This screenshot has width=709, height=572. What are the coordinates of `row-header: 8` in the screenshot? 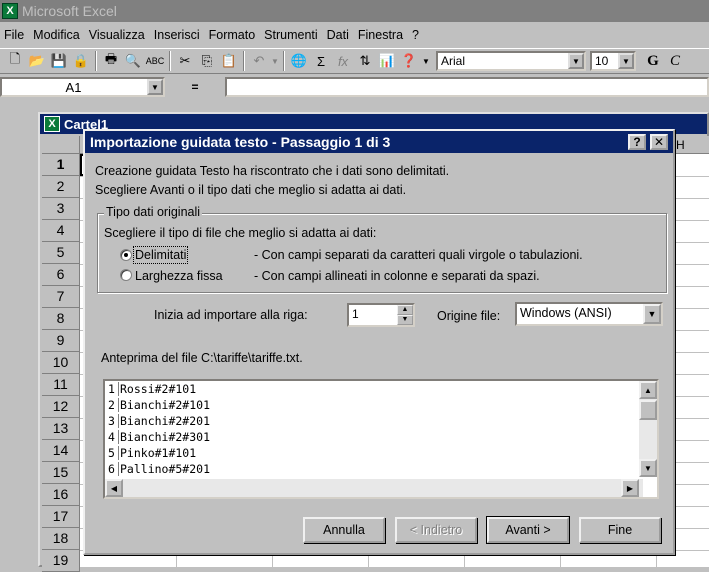 It's located at (61, 319).